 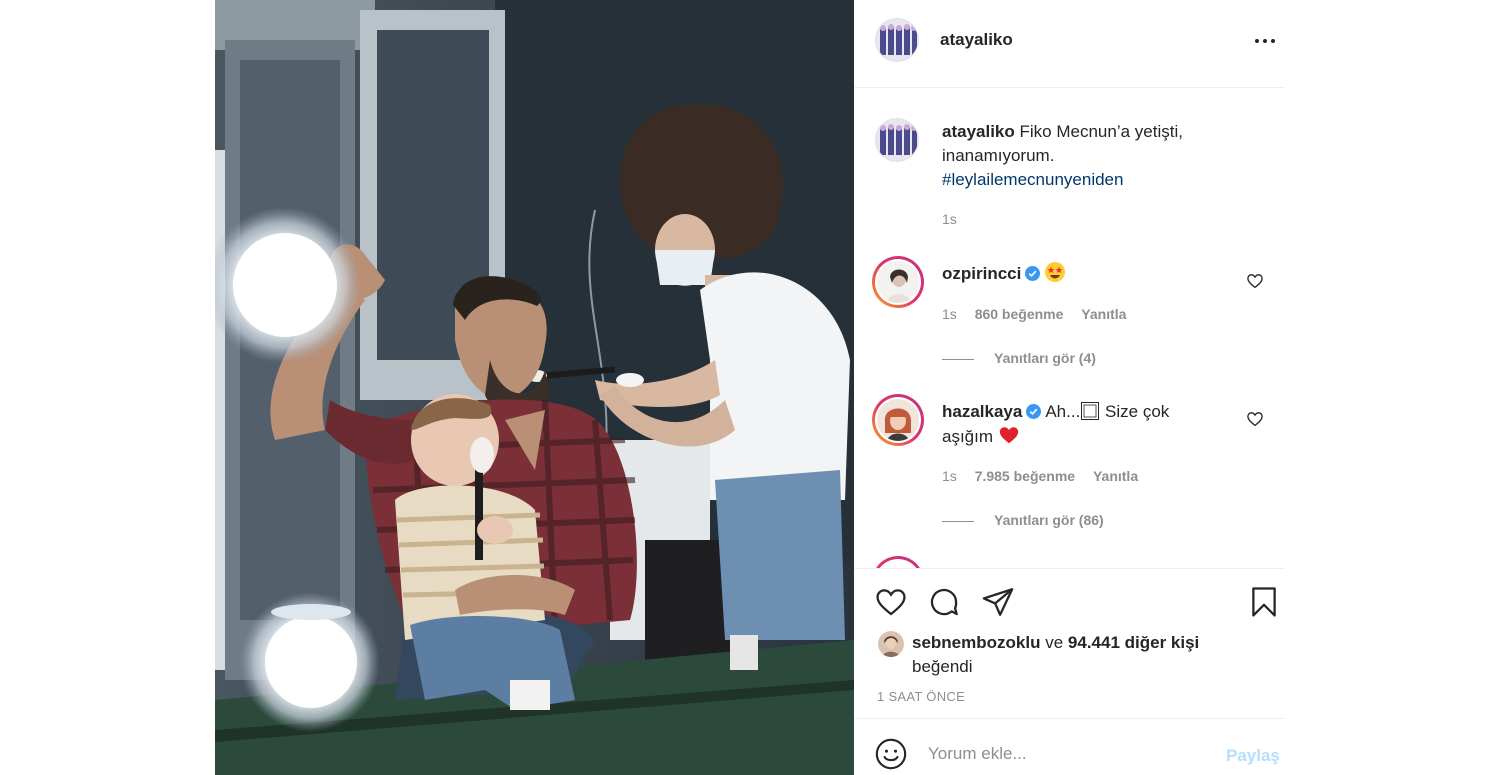 What do you see at coordinates (1253, 756) in the screenshot?
I see `post-comment-button: Paylaş` at bounding box center [1253, 756].